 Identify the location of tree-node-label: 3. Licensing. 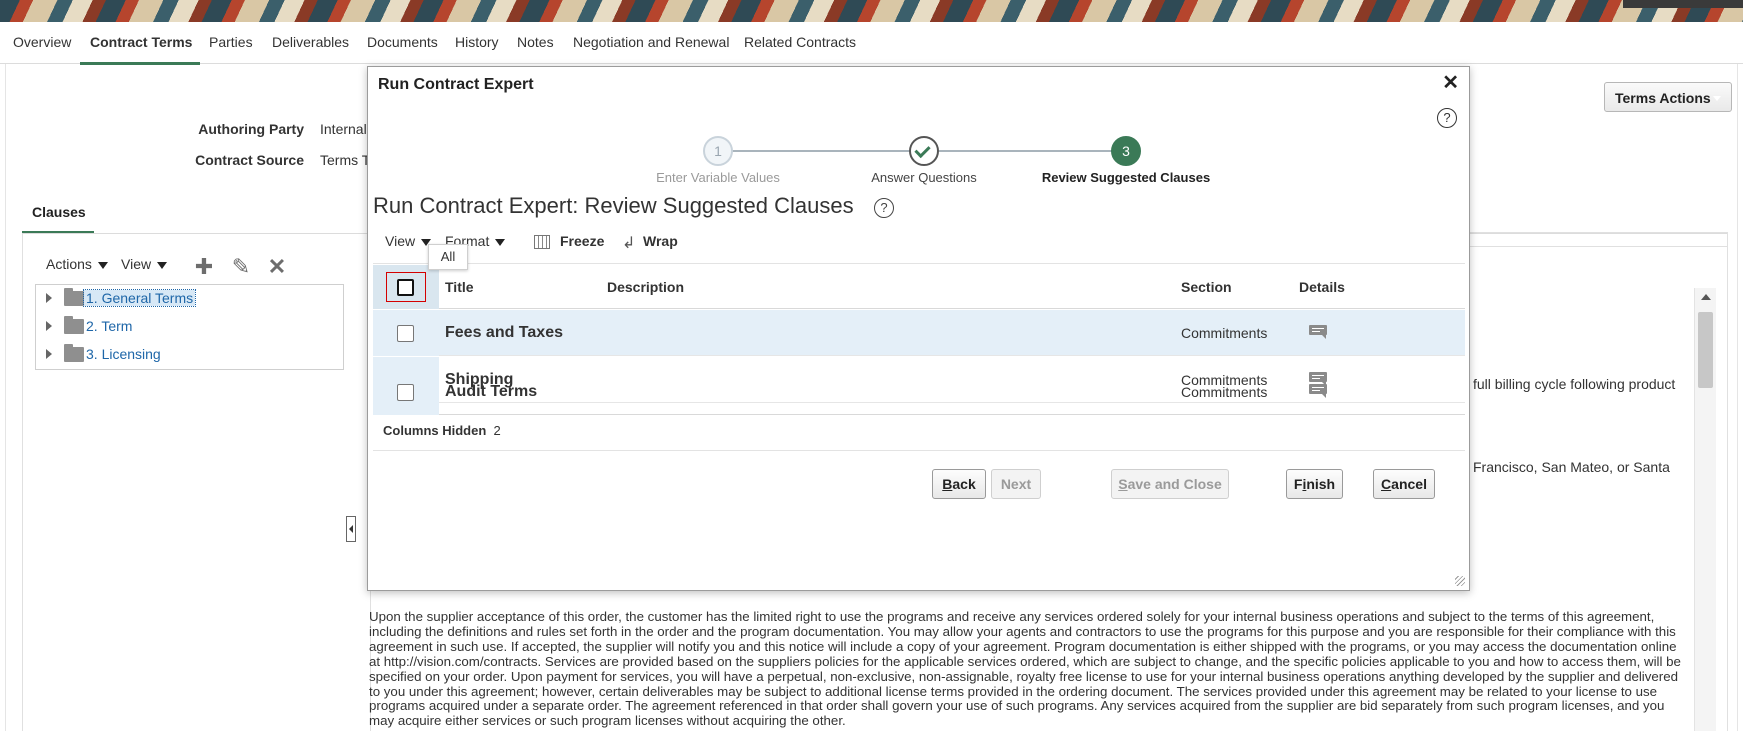
(123, 354).